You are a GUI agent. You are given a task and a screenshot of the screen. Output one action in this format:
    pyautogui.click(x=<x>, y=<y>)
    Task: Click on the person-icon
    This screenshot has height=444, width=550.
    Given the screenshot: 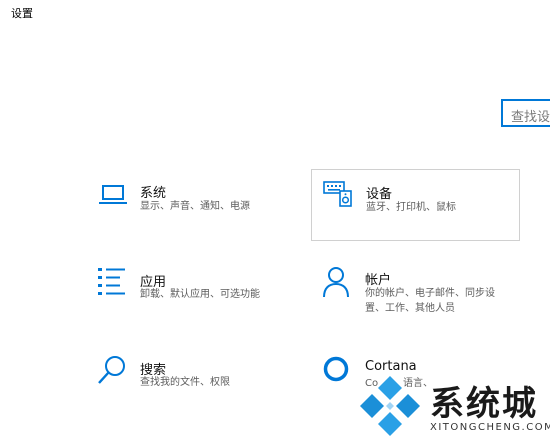 What is the action you would take?
    pyautogui.click(x=336, y=282)
    